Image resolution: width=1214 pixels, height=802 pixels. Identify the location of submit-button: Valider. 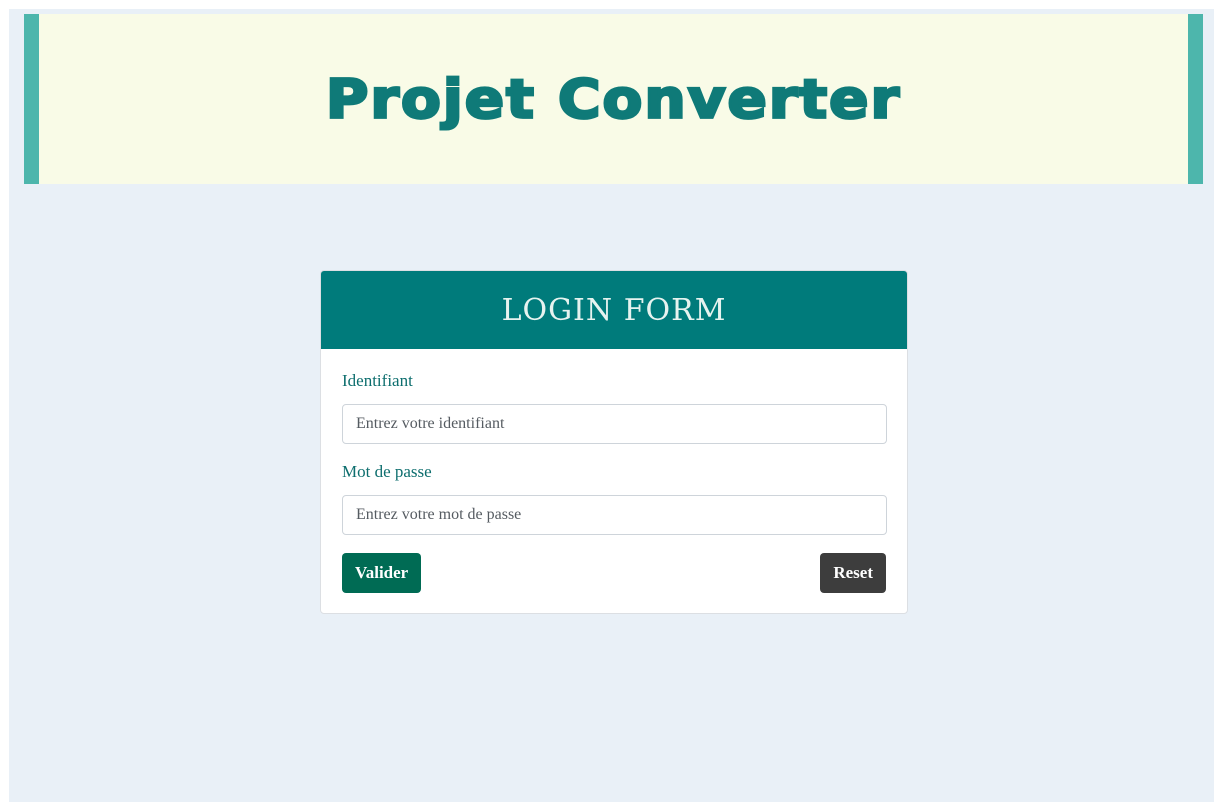
(382, 573).